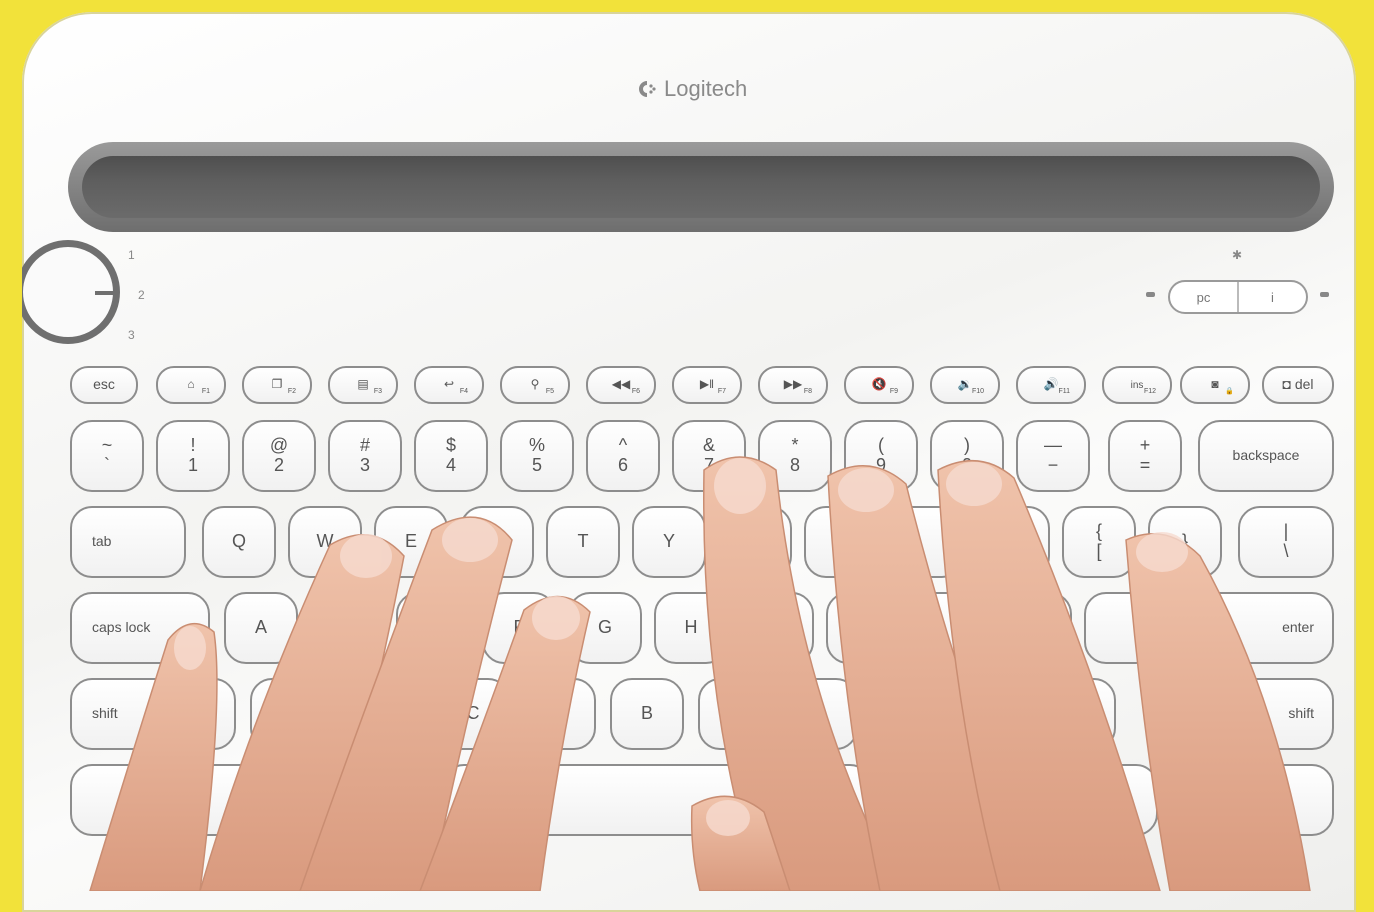  I want to click on key-backspace: backspace, so click(1266, 456).